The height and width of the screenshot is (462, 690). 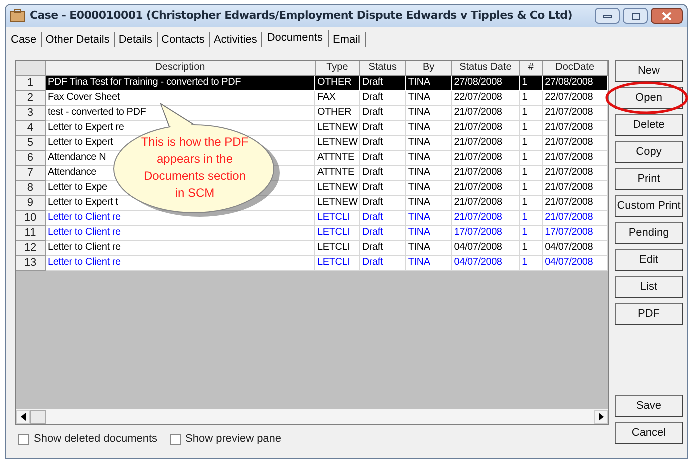 What do you see at coordinates (649, 152) in the screenshot?
I see `action-button: Copy` at bounding box center [649, 152].